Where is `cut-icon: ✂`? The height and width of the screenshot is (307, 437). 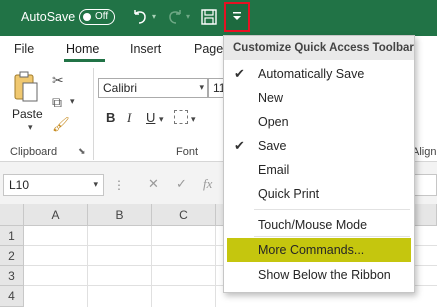
cut-icon: ✂ is located at coordinates (58, 80).